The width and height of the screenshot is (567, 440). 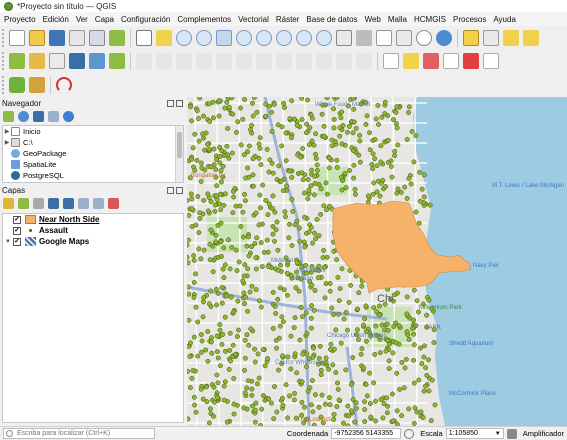 I want to click on layer-item-google-maps: ▼ ✓ Google Maps, so click(x=93, y=241).